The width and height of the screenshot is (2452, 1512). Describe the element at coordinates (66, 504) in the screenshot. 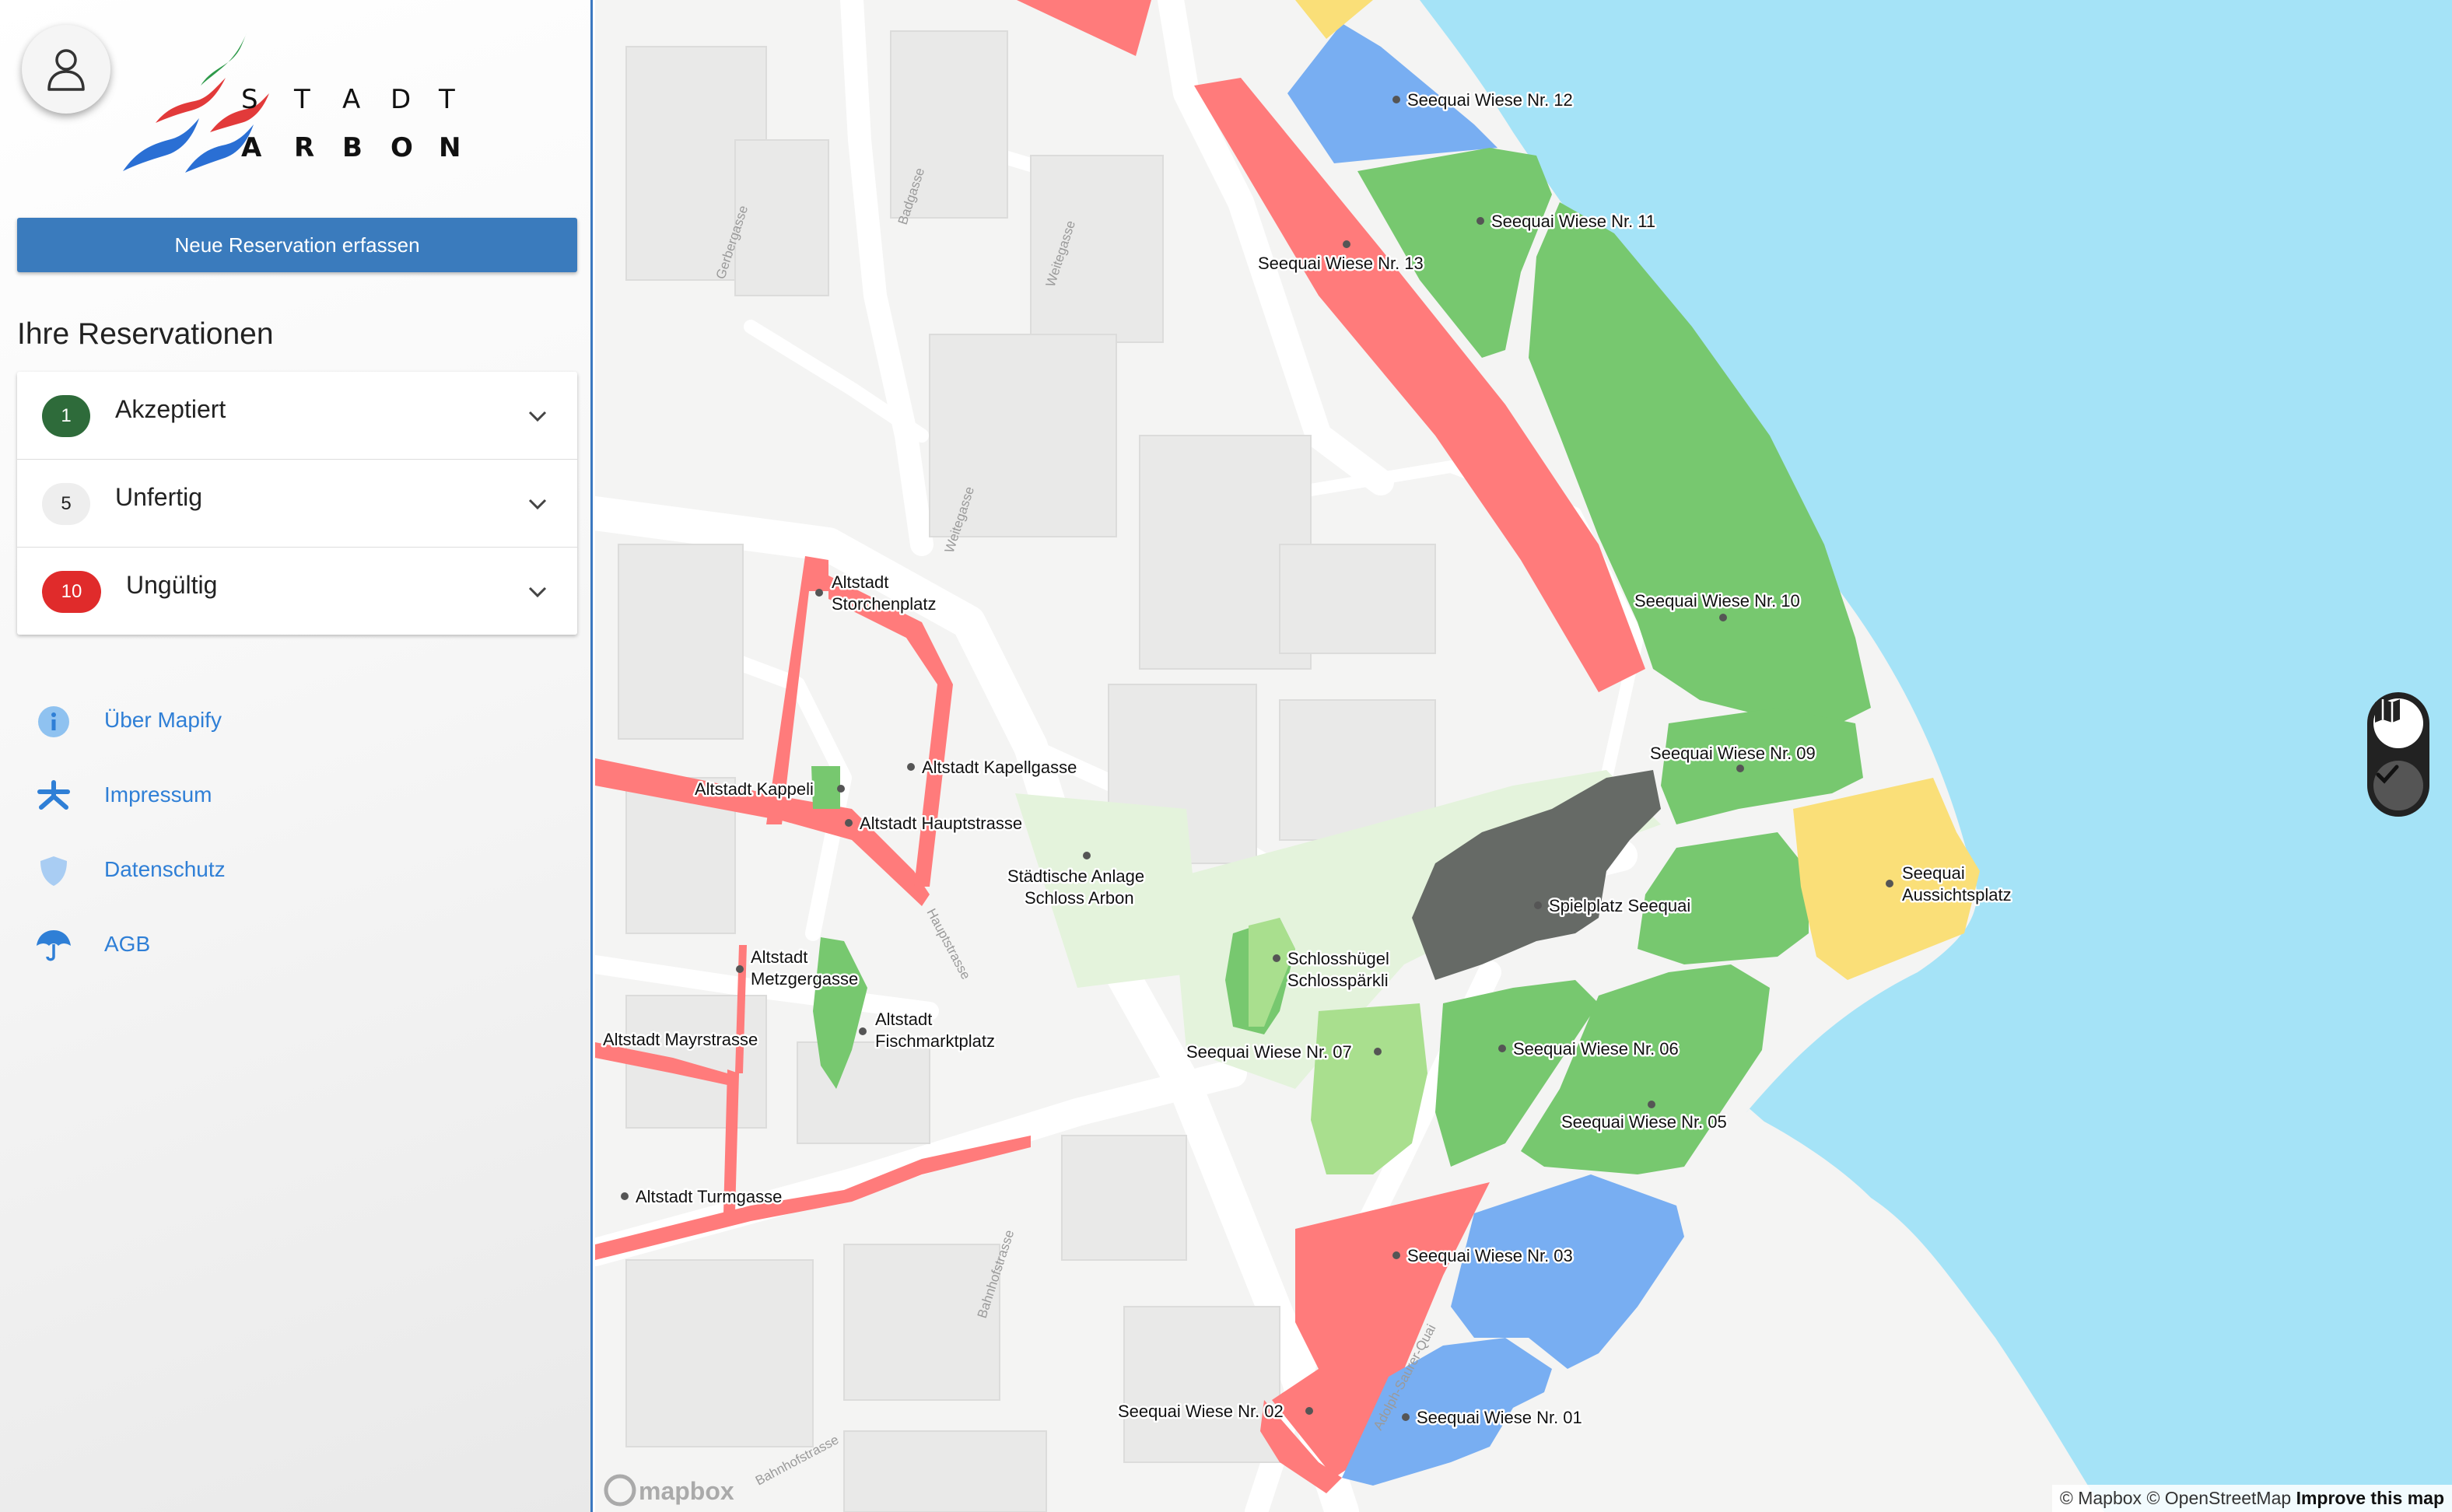

I see `status-badge: 5` at that location.